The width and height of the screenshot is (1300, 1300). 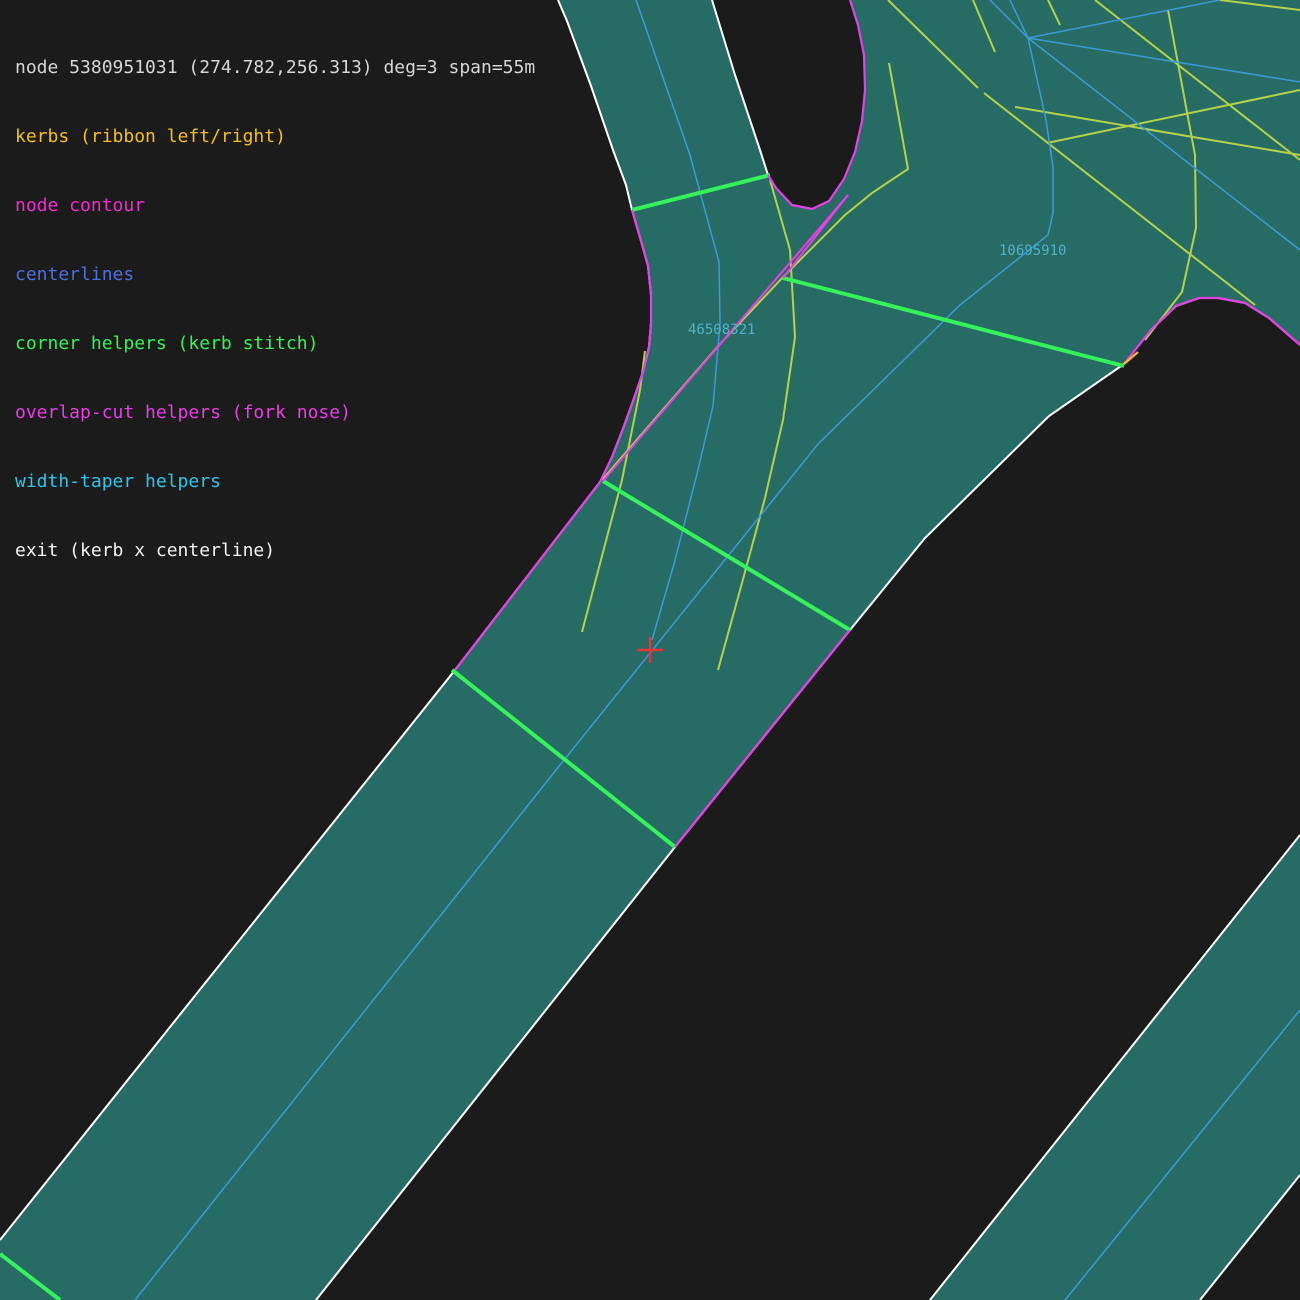 What do you see at coordinates (75, 274) in the screenshot?
I see `legend-item-centerlines: centerlines` at bounding box center [75, 274].